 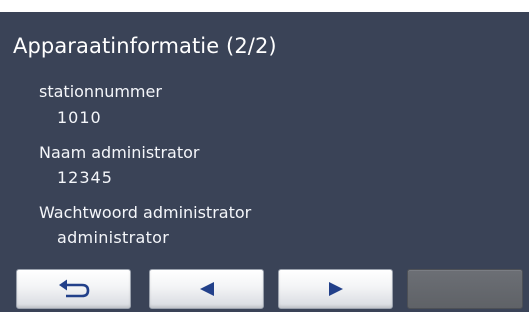 What do you see at coordinates (79, 117) in the screenshot?
I see `station-number-value: 1010` at bounding box center [79, 117].